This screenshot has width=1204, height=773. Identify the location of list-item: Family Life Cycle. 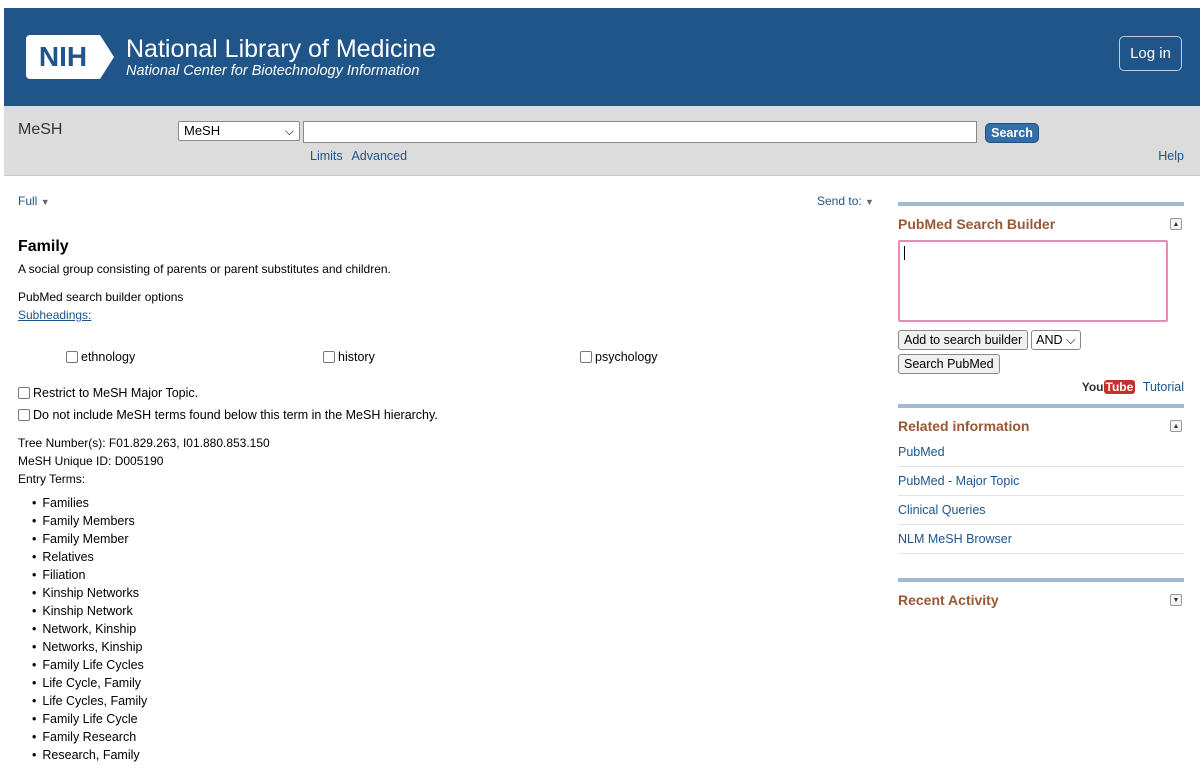
(455, 719).